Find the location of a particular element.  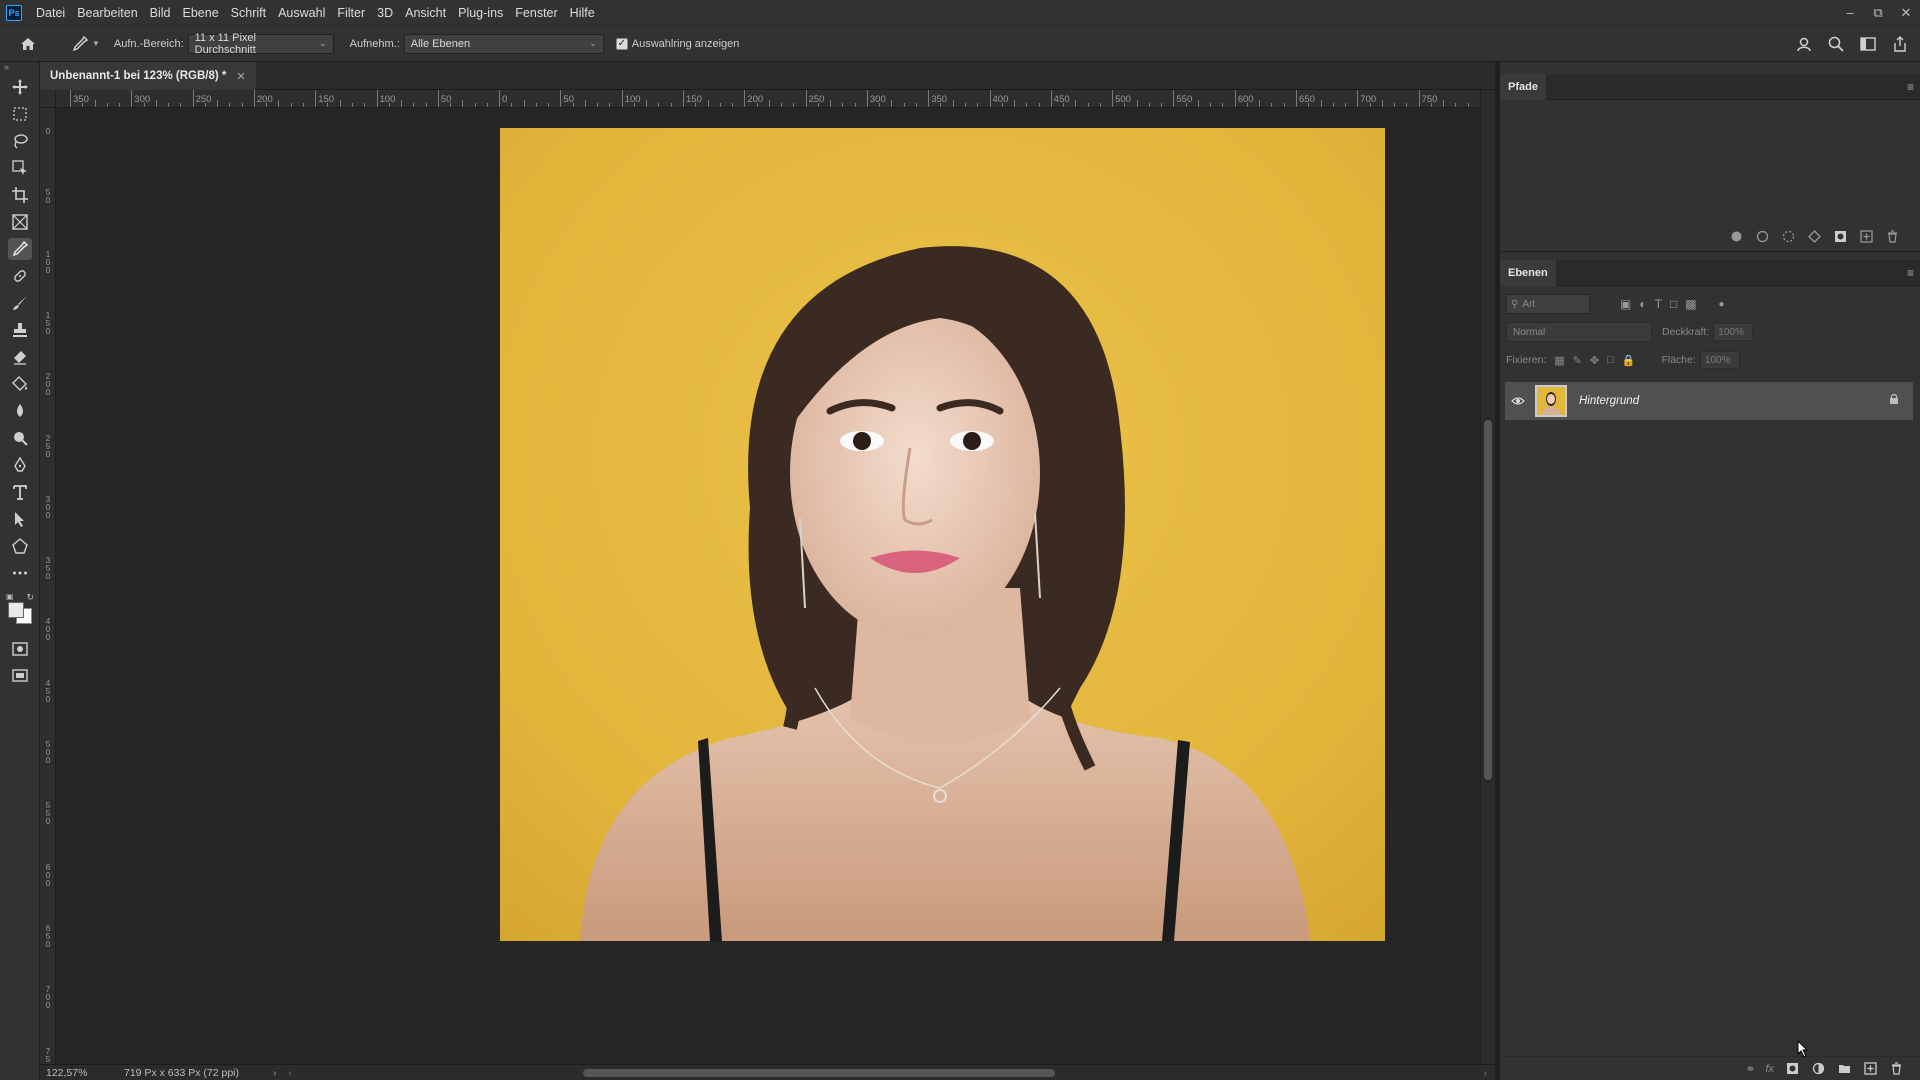

menu-auswahl: Auswahl is located at coordinates (301, 13).